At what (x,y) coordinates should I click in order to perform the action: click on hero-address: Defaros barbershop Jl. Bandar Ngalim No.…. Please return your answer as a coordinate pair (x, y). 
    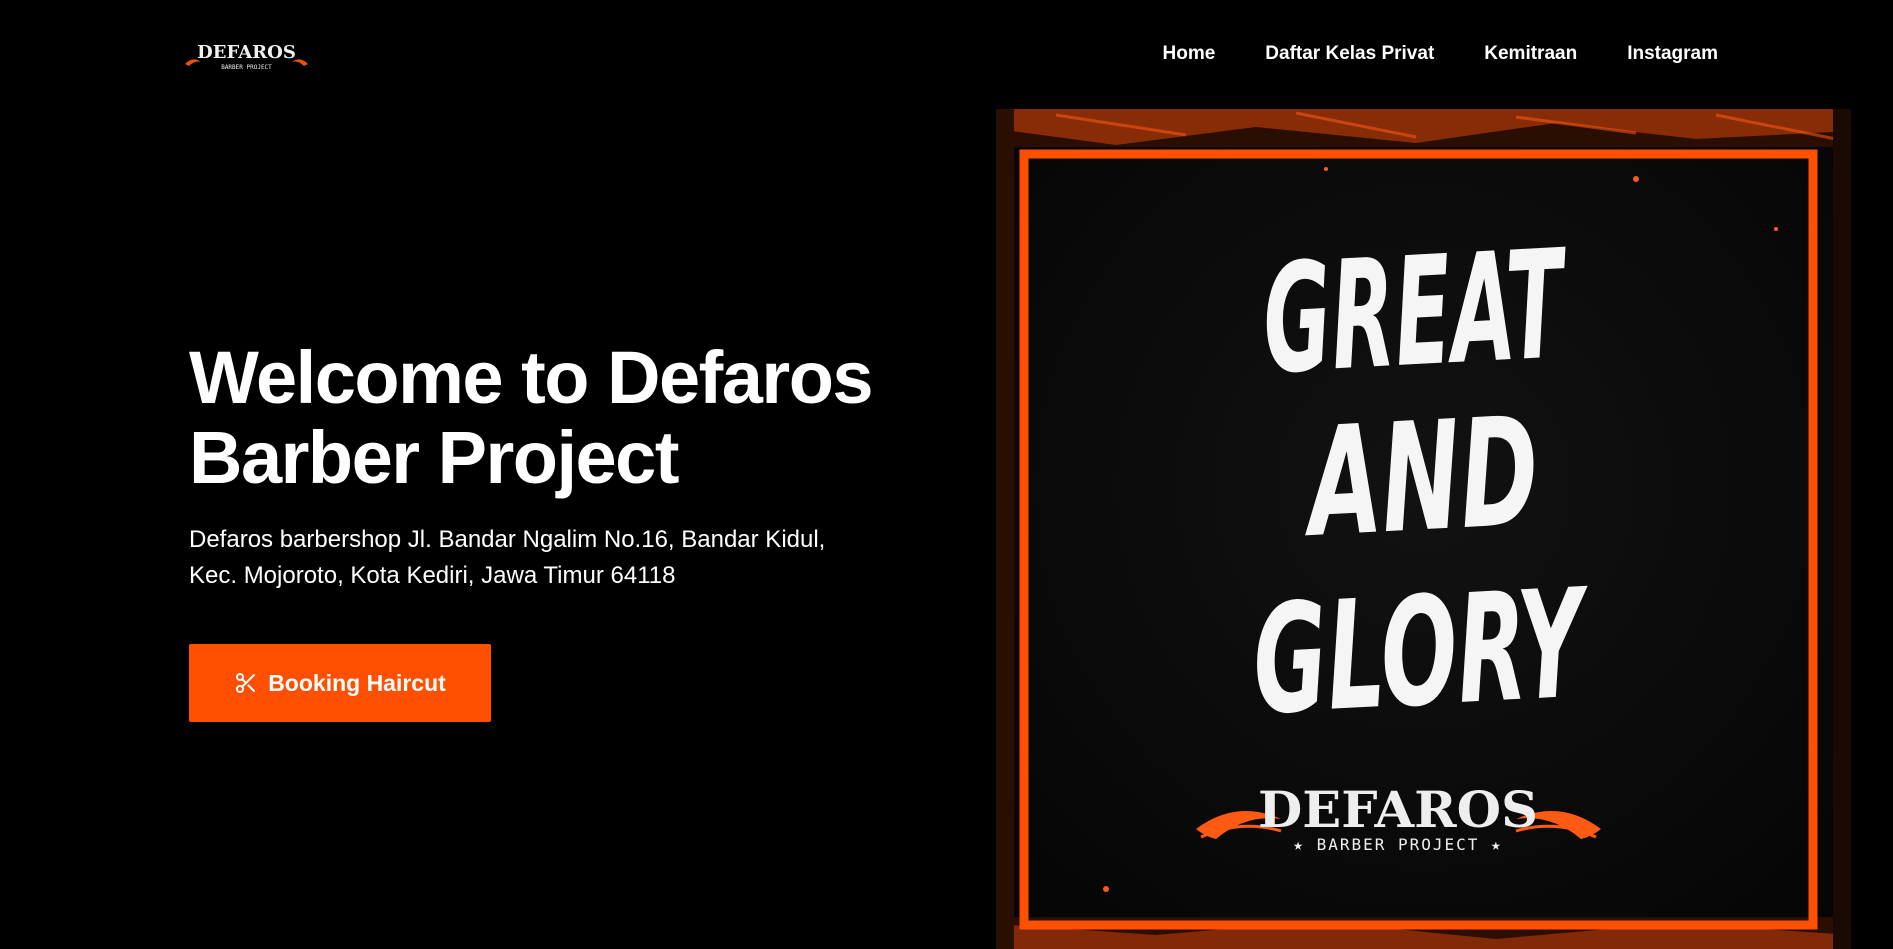
    Looking at the image, I should click on (507, 557).